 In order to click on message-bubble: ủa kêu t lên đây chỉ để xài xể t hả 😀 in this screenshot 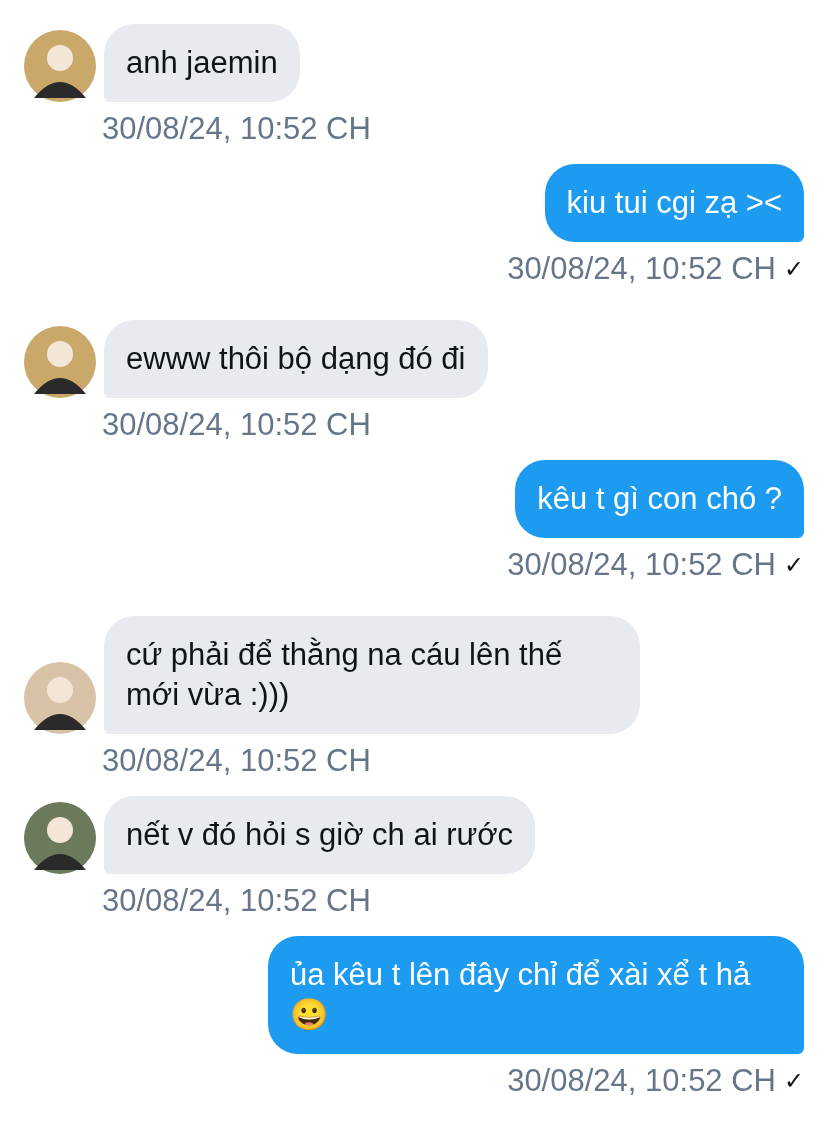, I will do `click(536, 995)`.